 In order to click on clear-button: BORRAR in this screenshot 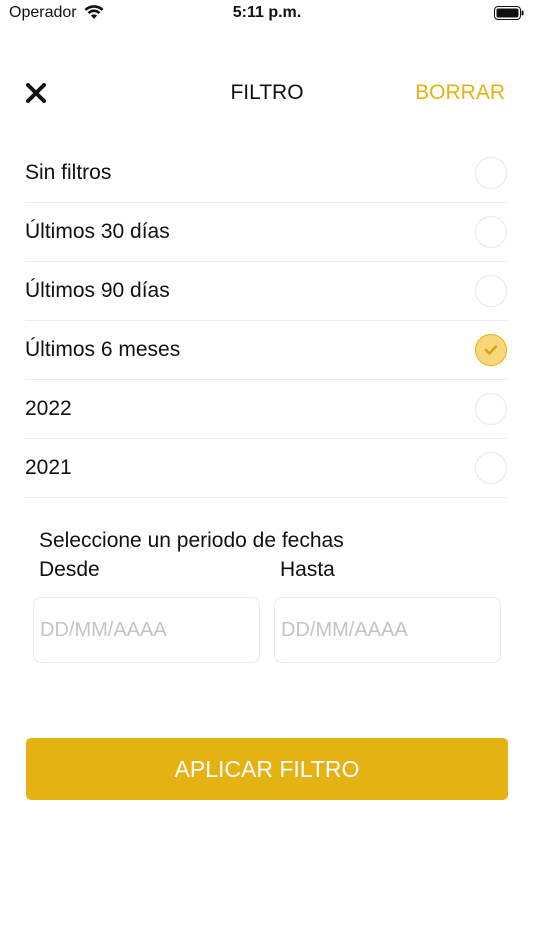, I will do `click(460, 93)`.